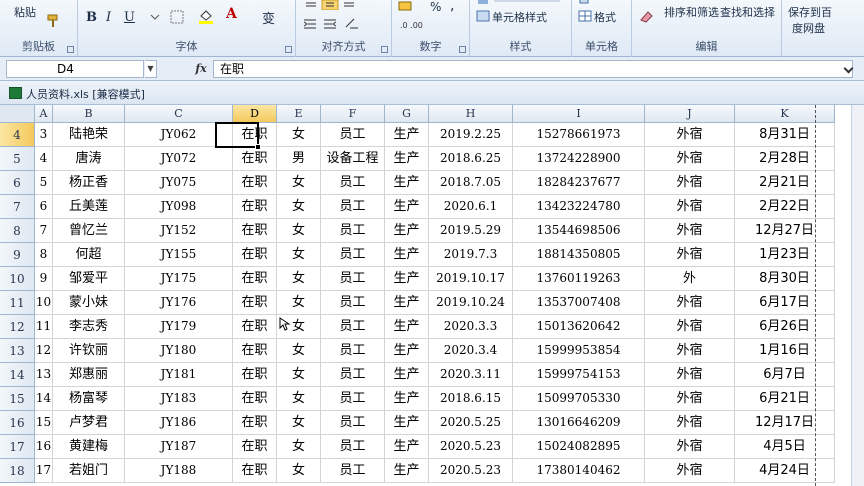 The image size is (864, 486). I want to click on chevron-down-icon: ▼, so click(151, 69).